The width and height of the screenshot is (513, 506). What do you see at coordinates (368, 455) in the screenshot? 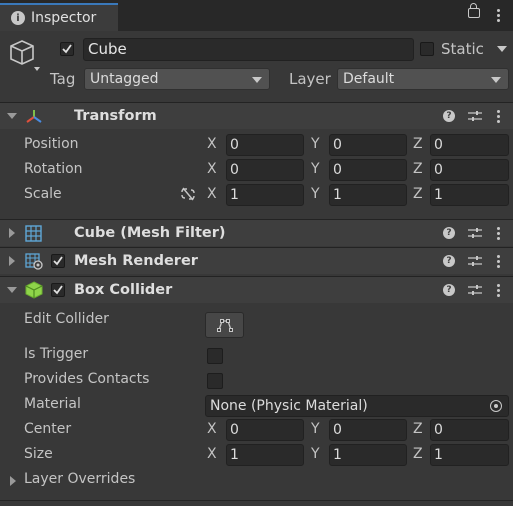
I see `size-y-field: 1` at bounding box center [368, 455].